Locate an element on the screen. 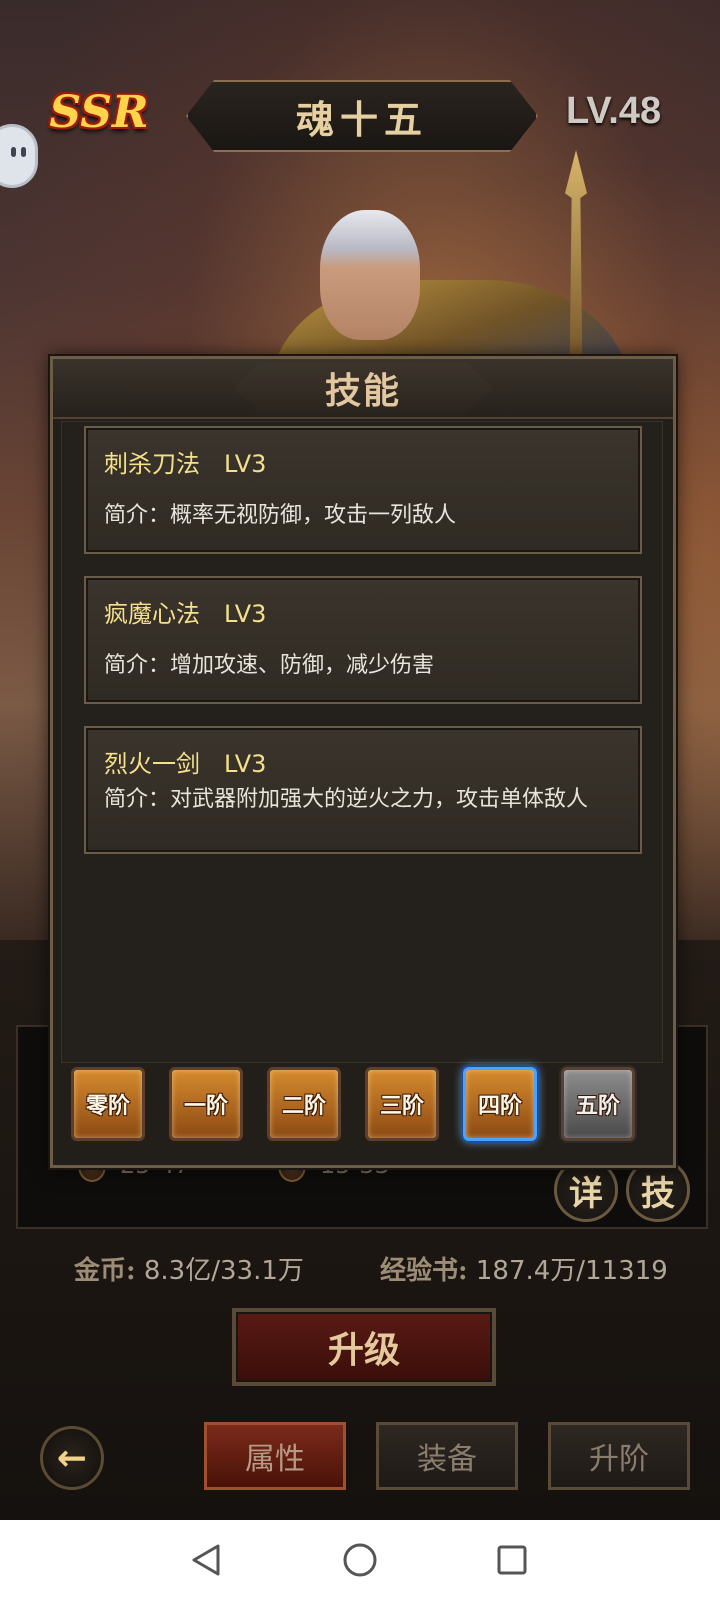 The image size is (720, 1600). tier-button-3: 三阶 is located at coordinates (402, 1104).